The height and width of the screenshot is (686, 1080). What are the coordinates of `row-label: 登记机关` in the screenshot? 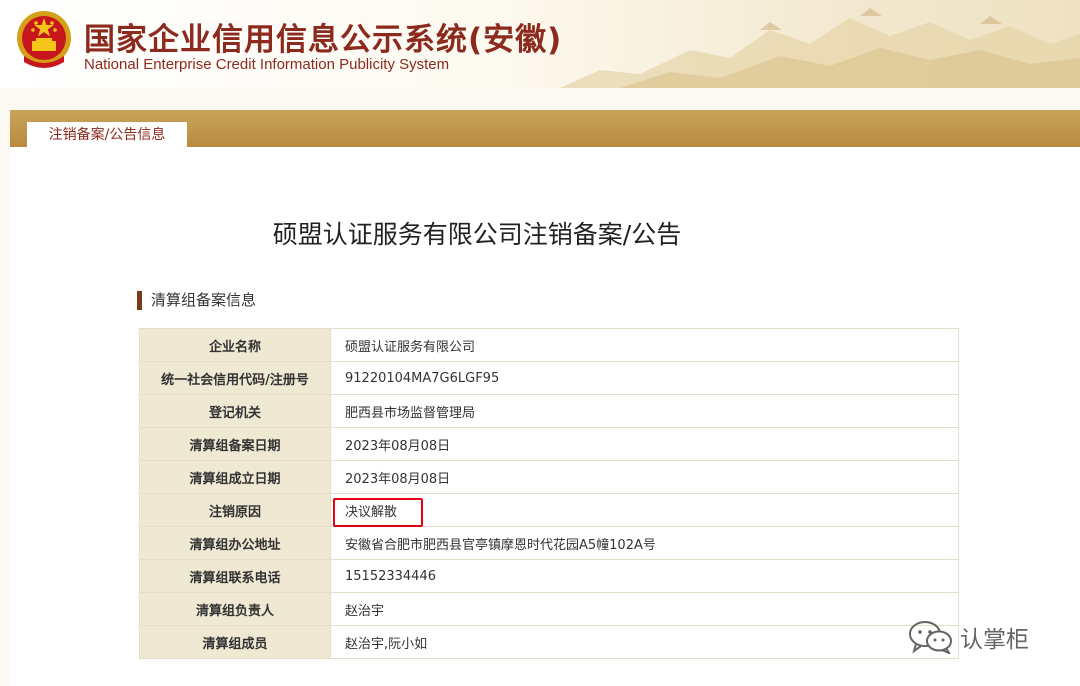 It's located at (235, 411).